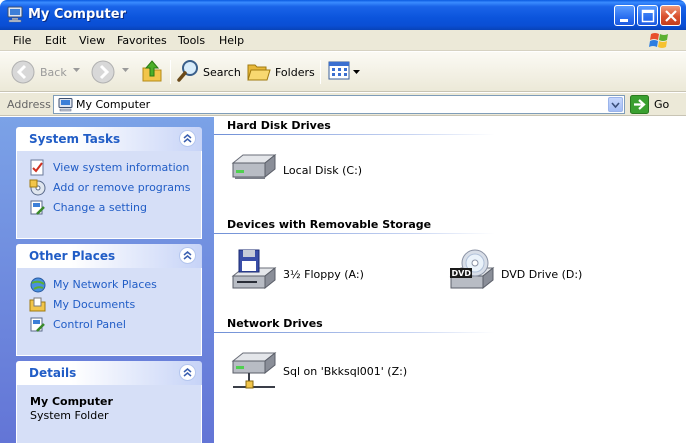 The image size is (686, 443). I want to click on menu-file: File, so click(22, 40).